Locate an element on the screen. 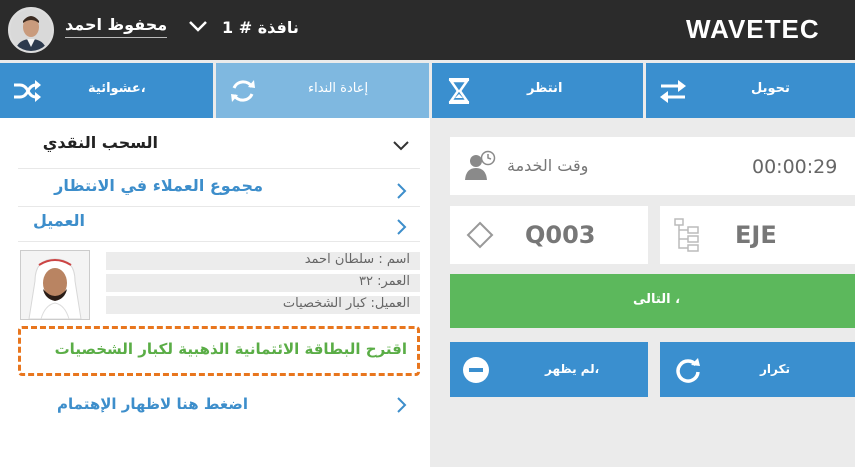 The image size is (855, 467). next-button: ، التالى is located at coordinates (652, 301).